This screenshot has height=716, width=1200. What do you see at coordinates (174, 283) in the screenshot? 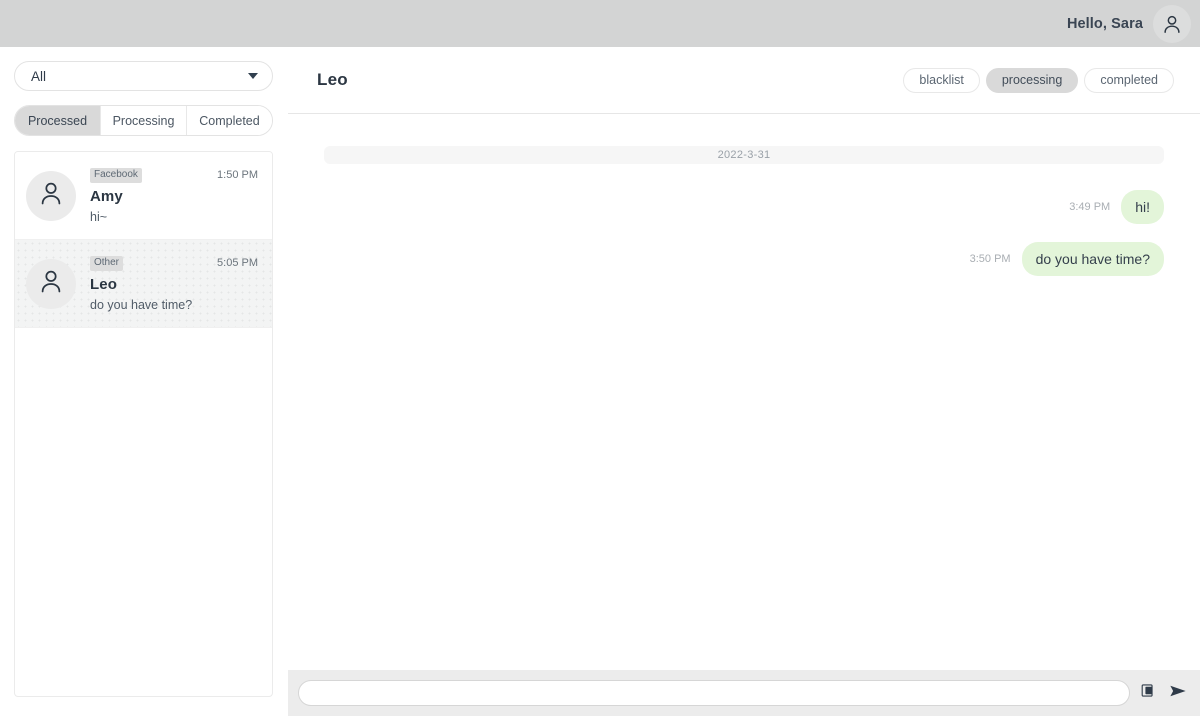
I see `list-item-body: Other 5:05 PM Leo do you have time?` at bounding box center [174, 283].